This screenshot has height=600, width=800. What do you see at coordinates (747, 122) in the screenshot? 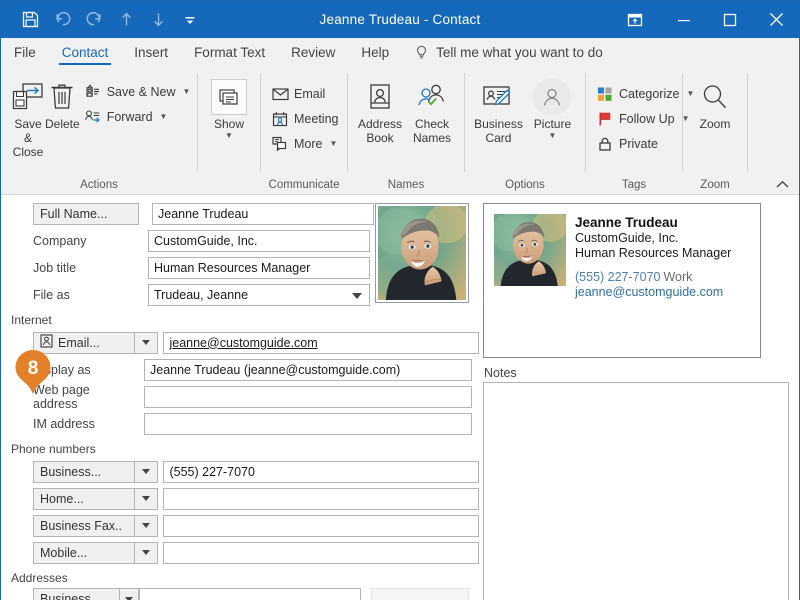
I see `group-separator` at bounding box center [747, 122].